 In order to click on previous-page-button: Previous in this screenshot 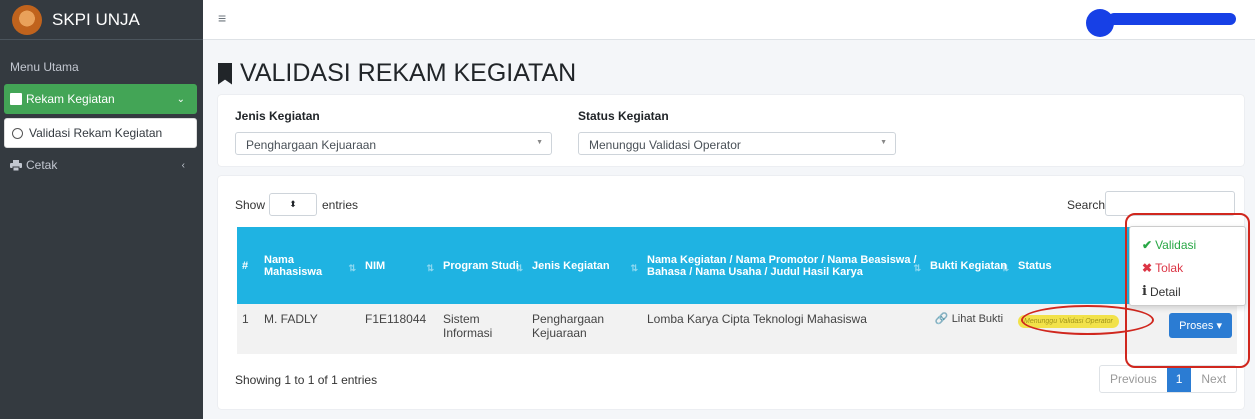, I will do `click(1133, 379)`.